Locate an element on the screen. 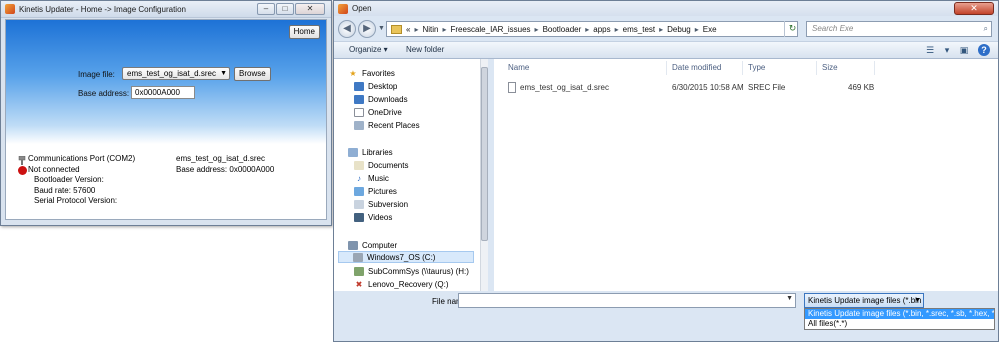  browse-button: Browse is located at coordinates (252, 74).